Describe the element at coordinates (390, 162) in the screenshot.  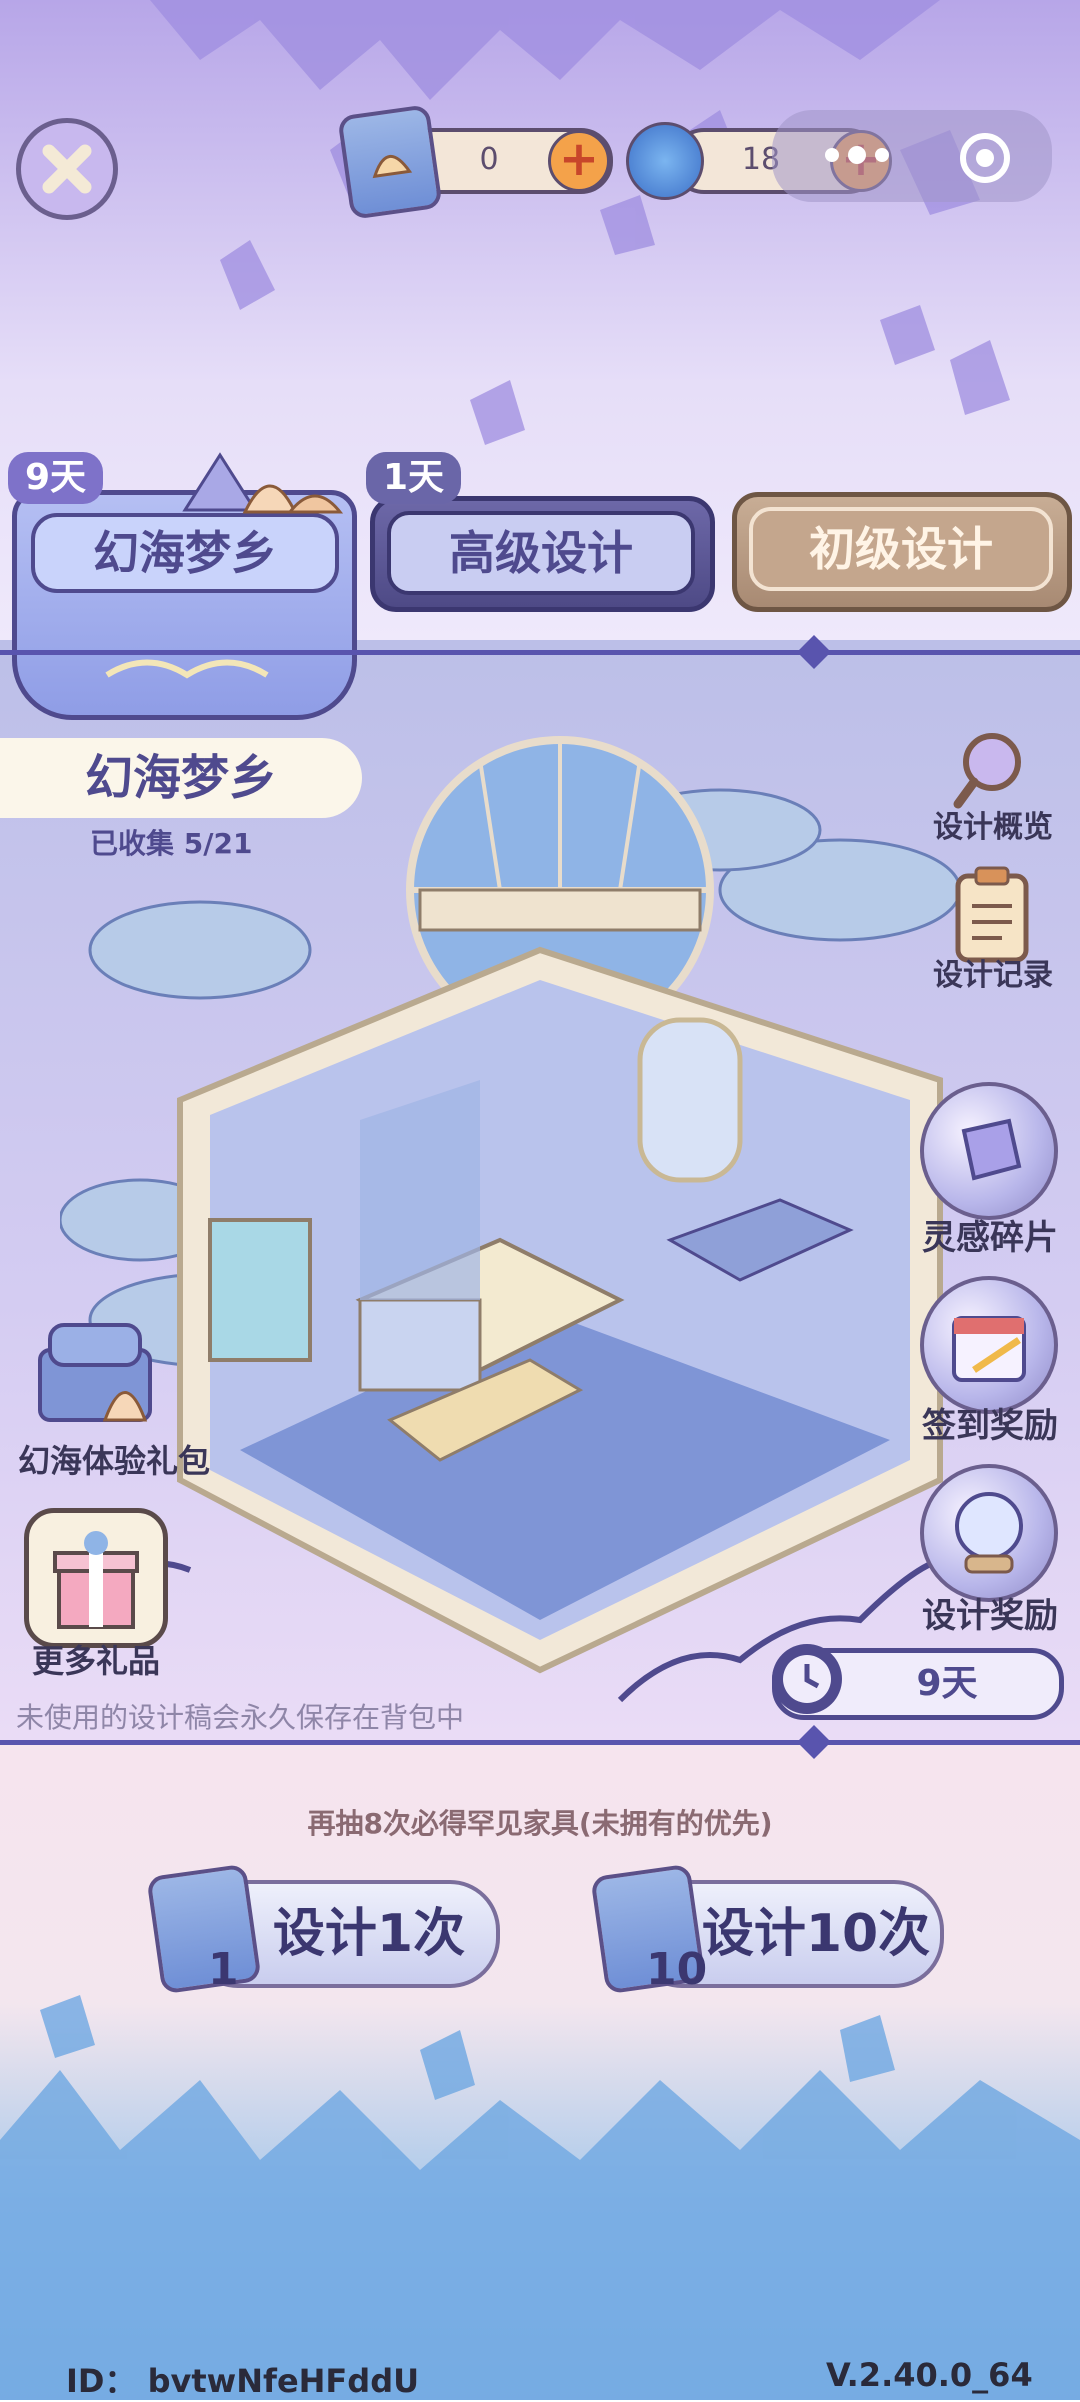
I see `design-scroll-icon` at that location.